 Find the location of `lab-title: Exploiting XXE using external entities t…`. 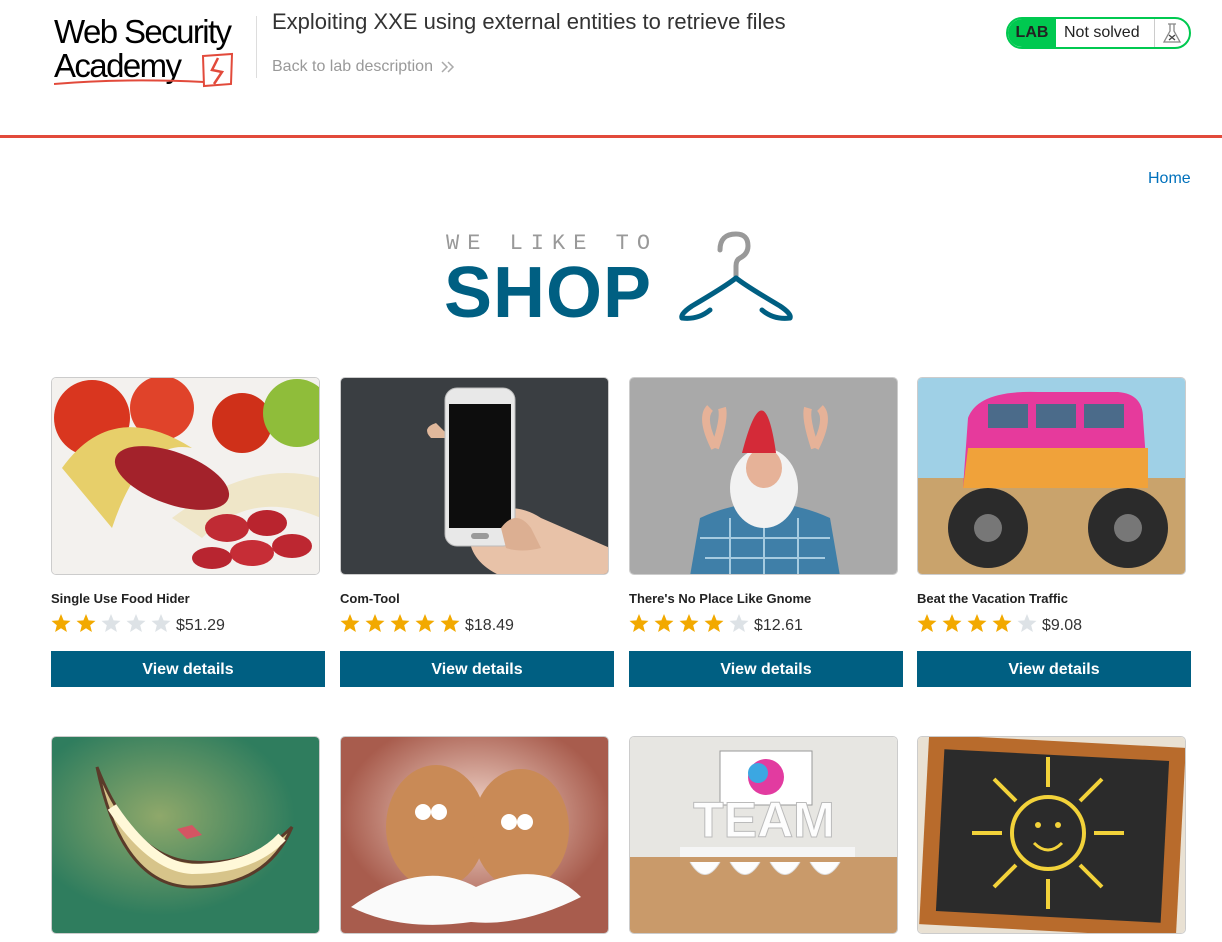

lab-title: Exploiting XXE using external entities t… is located at coordinates (529, 21).